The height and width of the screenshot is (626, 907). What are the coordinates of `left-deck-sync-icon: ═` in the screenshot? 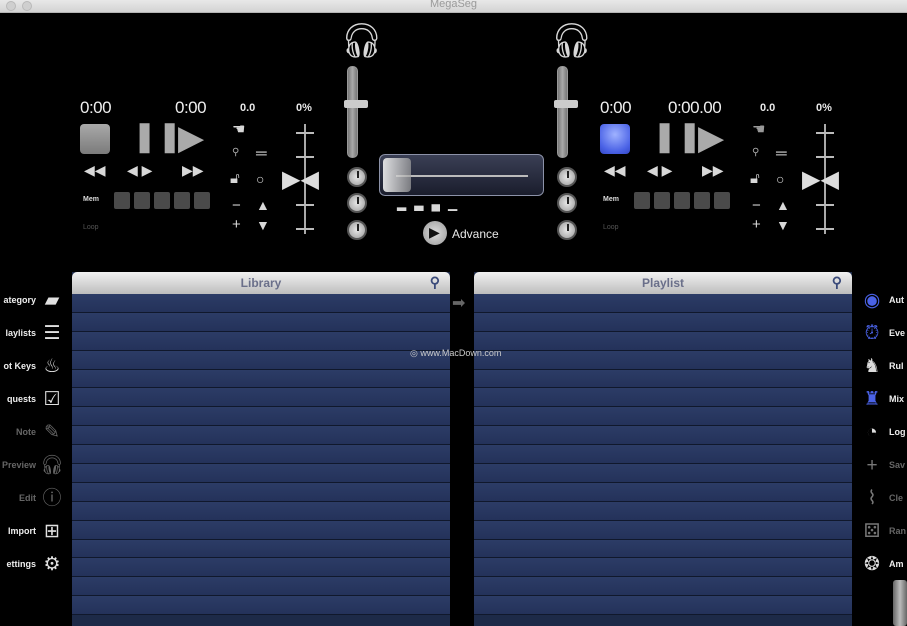 It's located at (261, 153).